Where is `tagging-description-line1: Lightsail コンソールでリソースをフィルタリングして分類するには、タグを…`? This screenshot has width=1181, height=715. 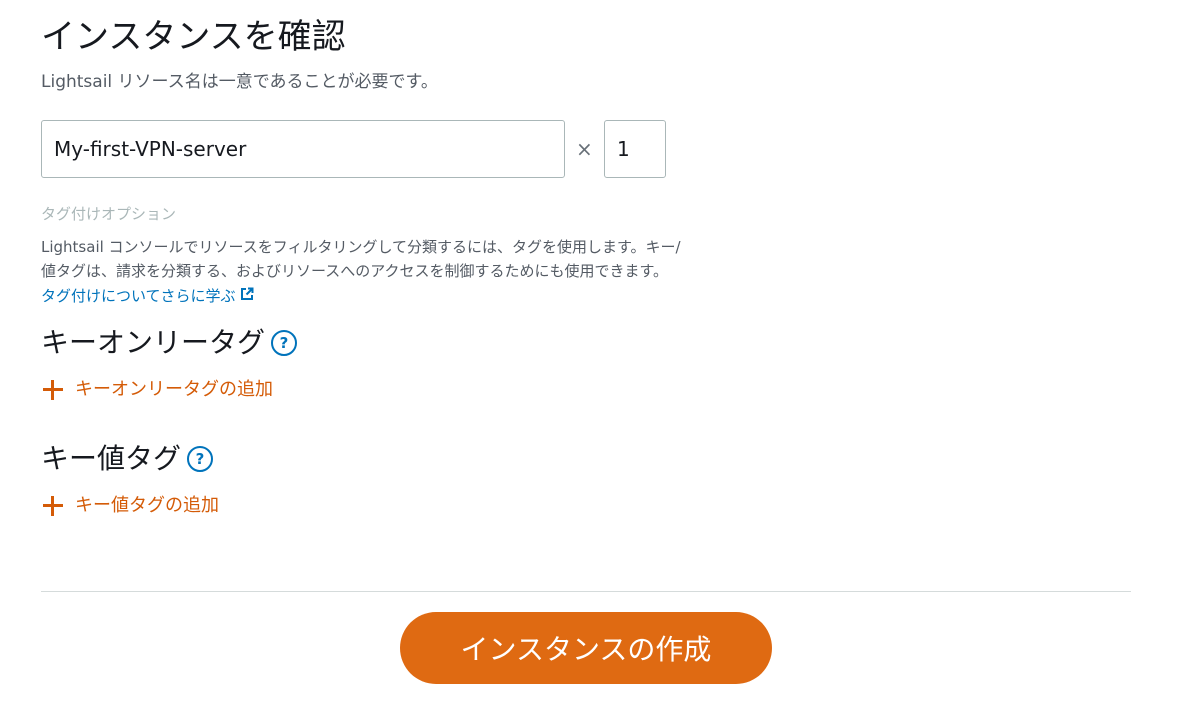 tagging-description-line1: Lightsail コンソールでリソースをフィルタリングして分類するには、タグを… is located at coordinates (361, 247).